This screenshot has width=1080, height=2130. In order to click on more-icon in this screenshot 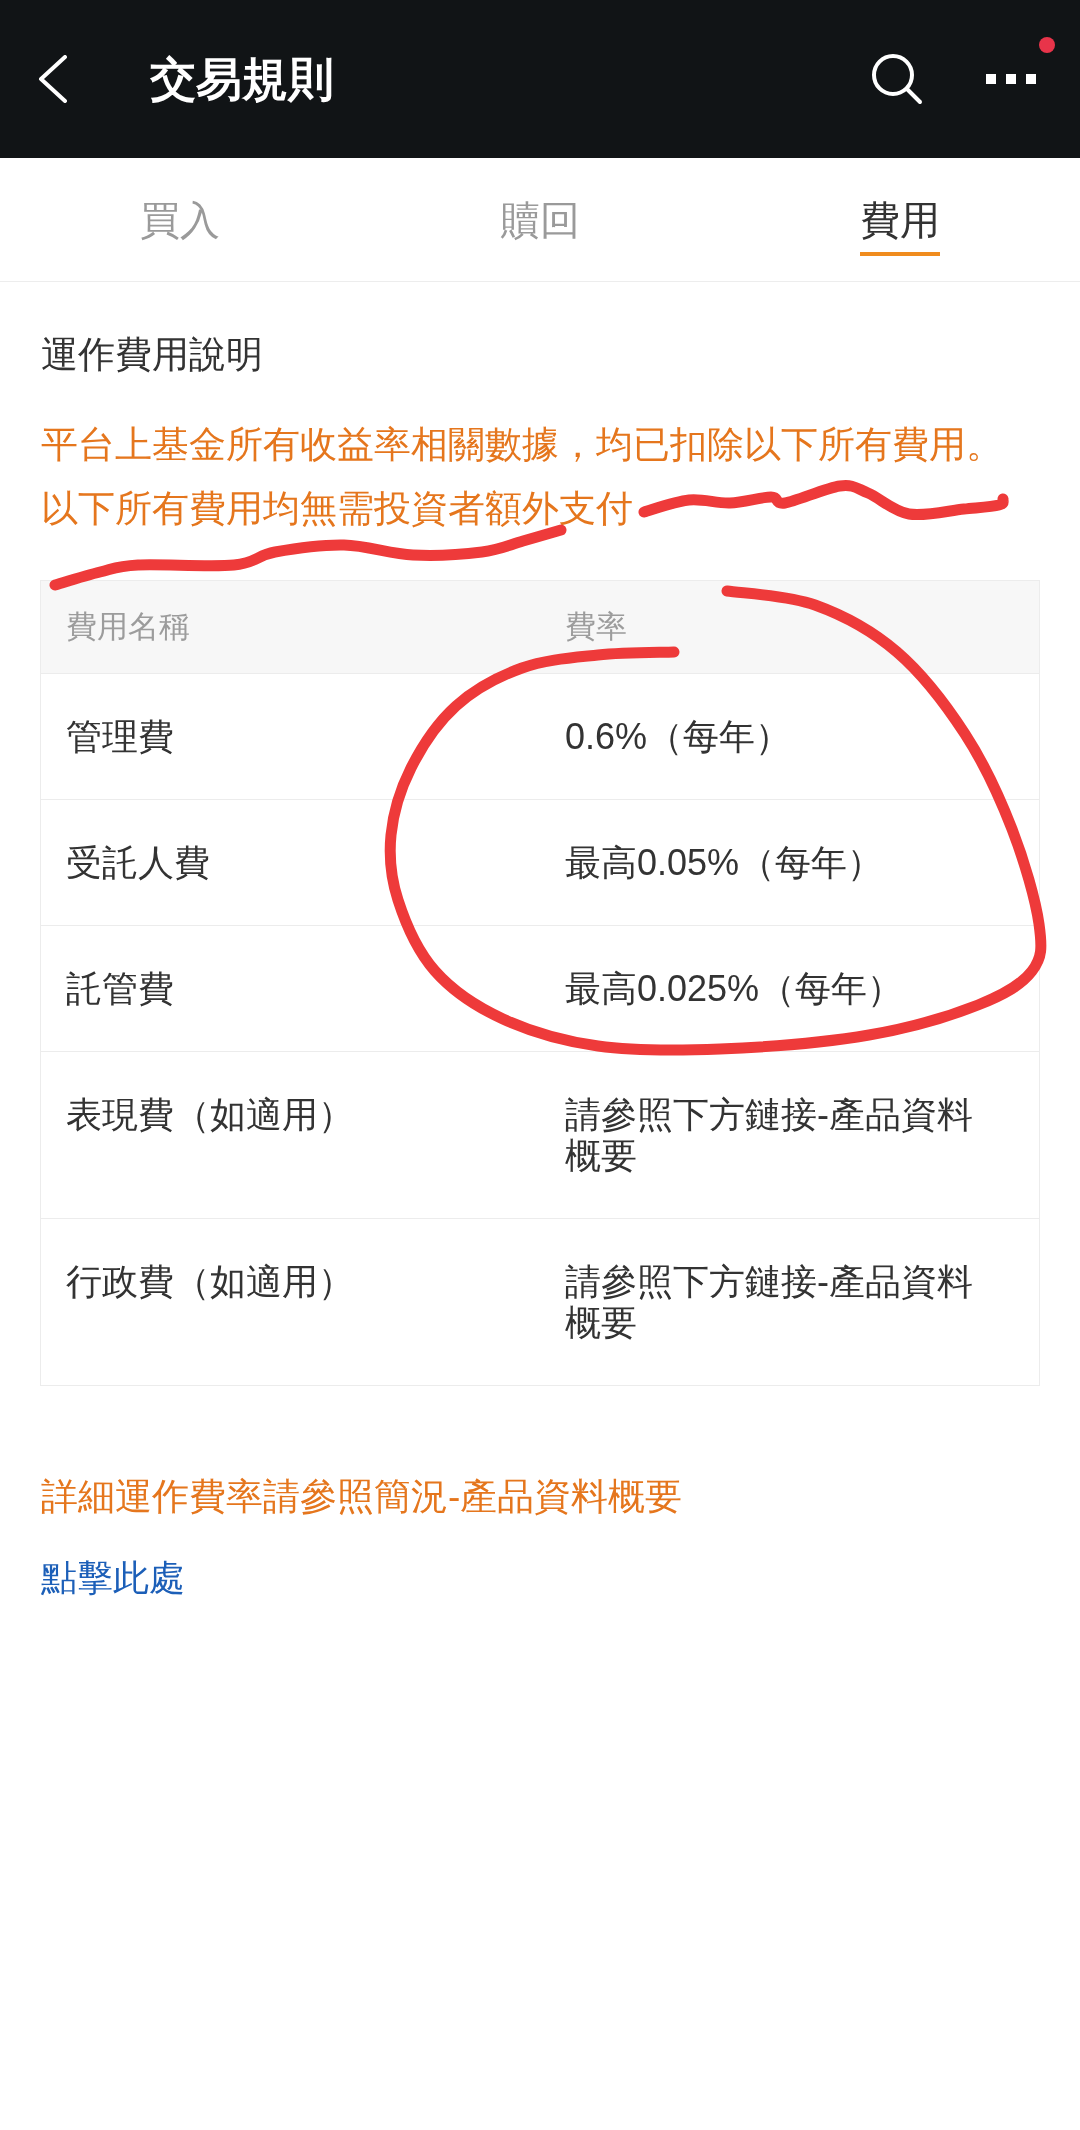, I will do `click(1011, 79)`.